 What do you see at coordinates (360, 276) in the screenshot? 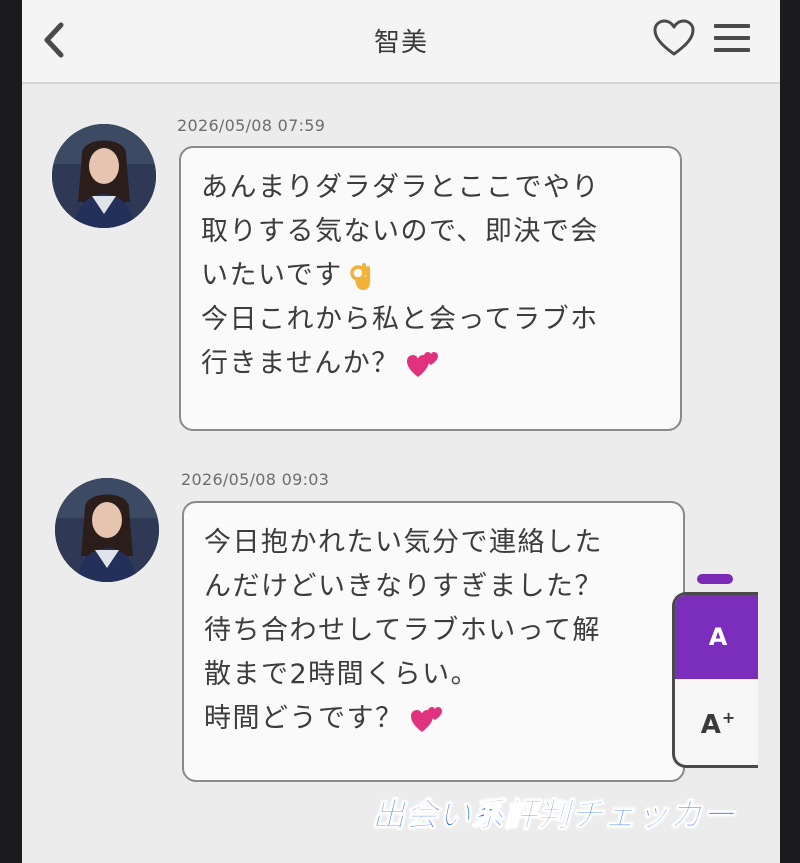
I see `ok-hand-emoji` at bounding box center [360, 276].